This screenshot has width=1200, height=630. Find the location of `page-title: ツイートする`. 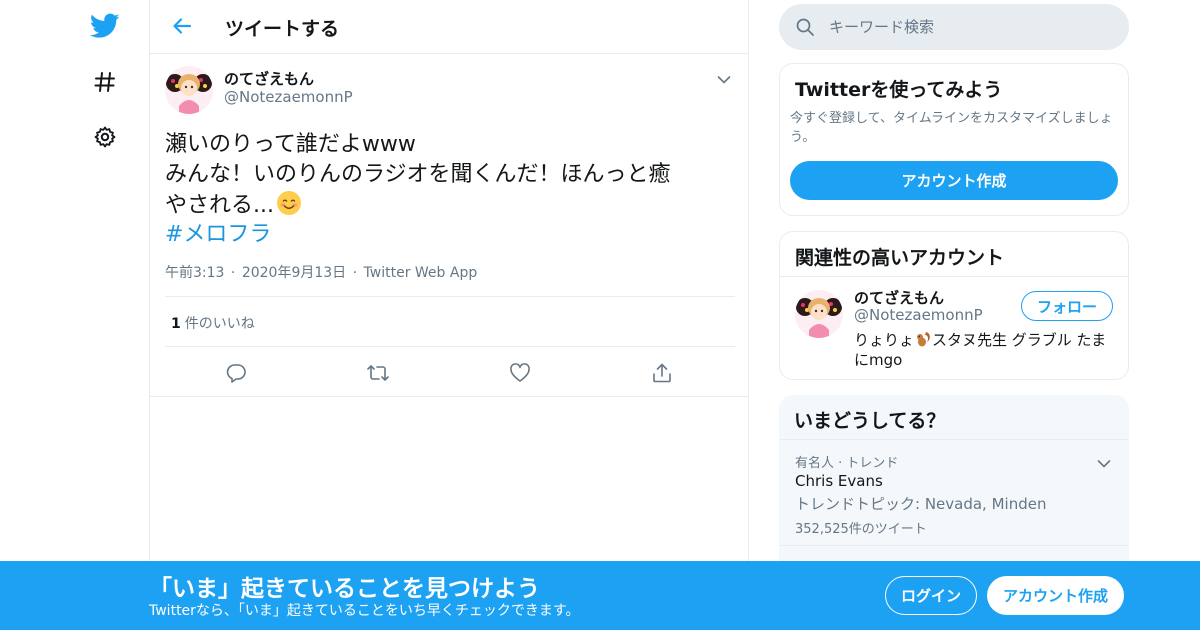

page-title: ツイートする is located at coordinates (282, 29).